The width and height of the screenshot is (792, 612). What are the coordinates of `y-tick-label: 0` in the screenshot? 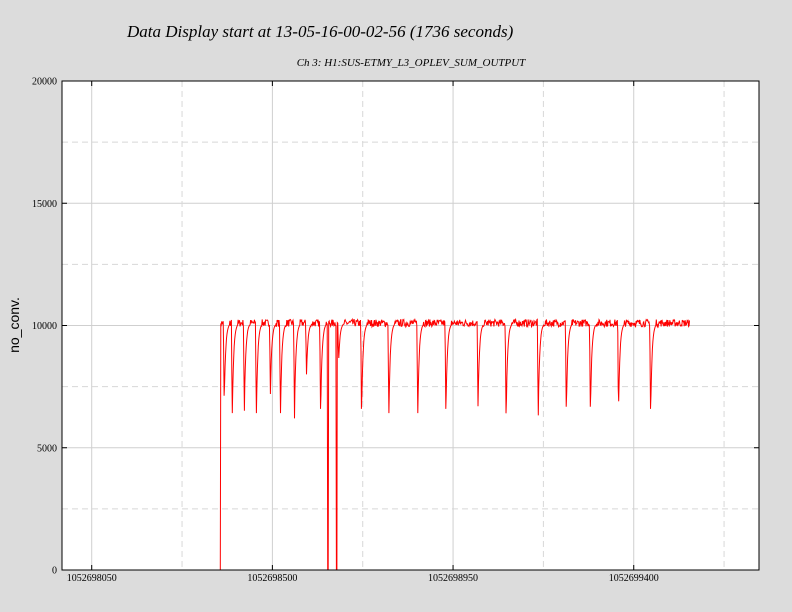 It's located at (54, 571).